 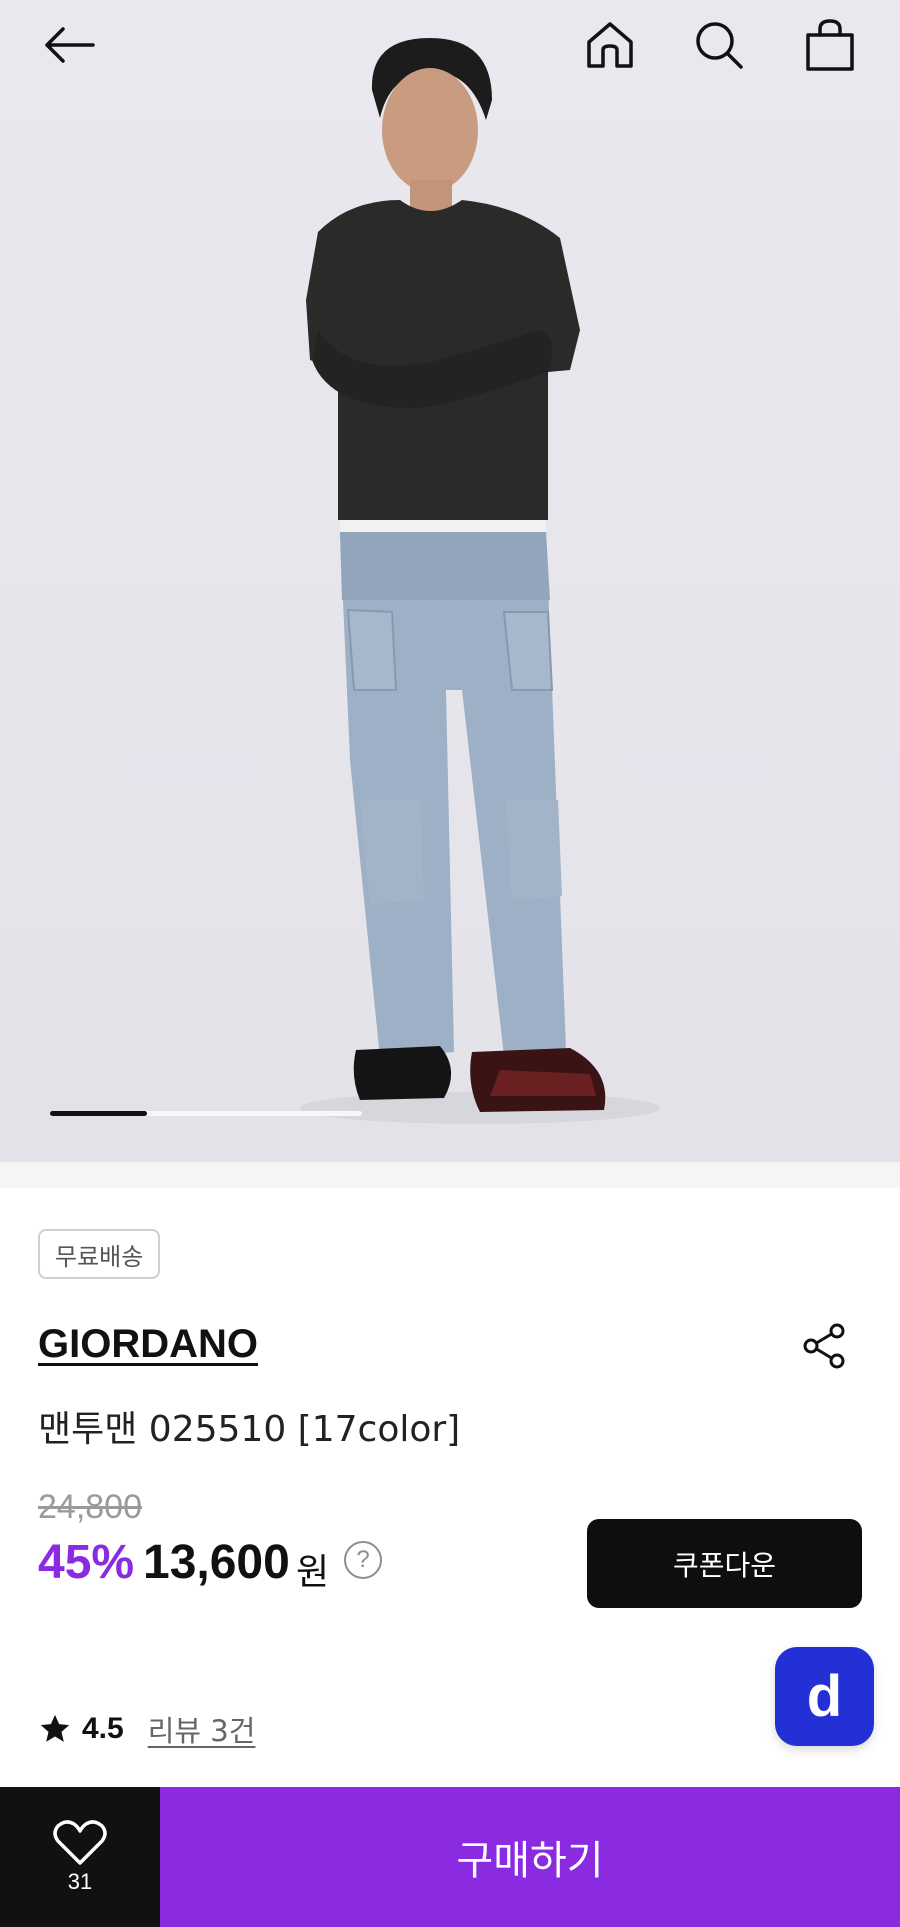 I want to click on currency-unit: 원, so click(x=313, y=1572).